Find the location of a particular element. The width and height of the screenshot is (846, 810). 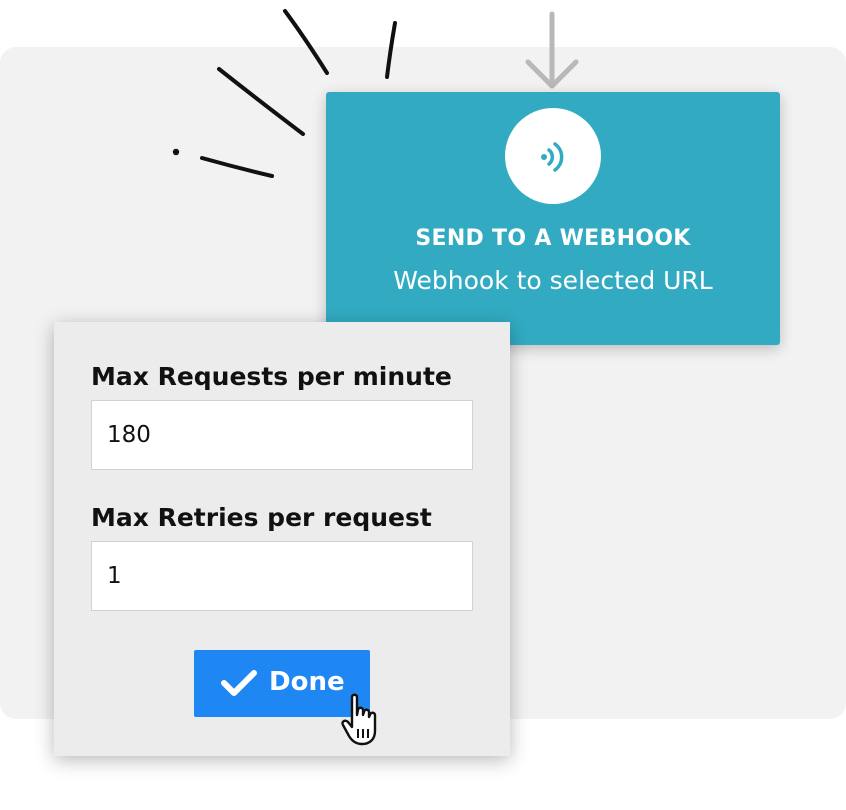

max-retries-label: Max Retries per request is located at coordinates (261, 517).